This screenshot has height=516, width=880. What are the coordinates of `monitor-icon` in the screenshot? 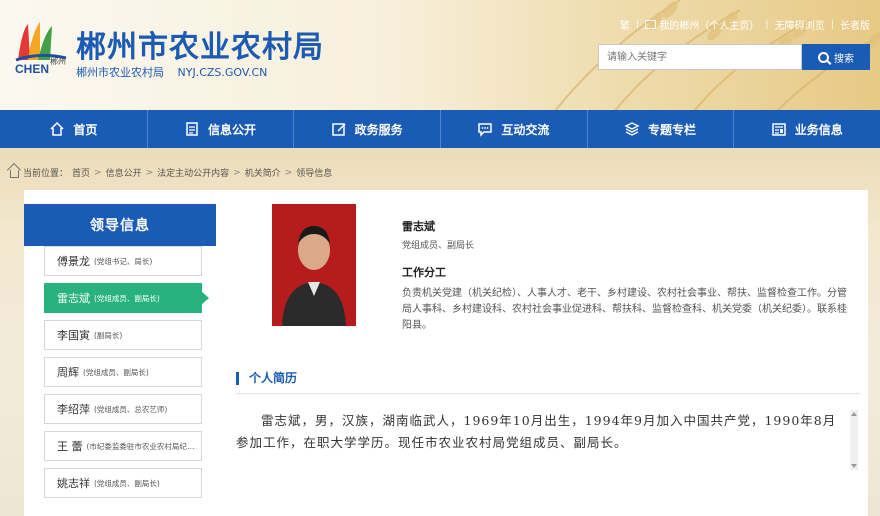 It's located at (651, 24).